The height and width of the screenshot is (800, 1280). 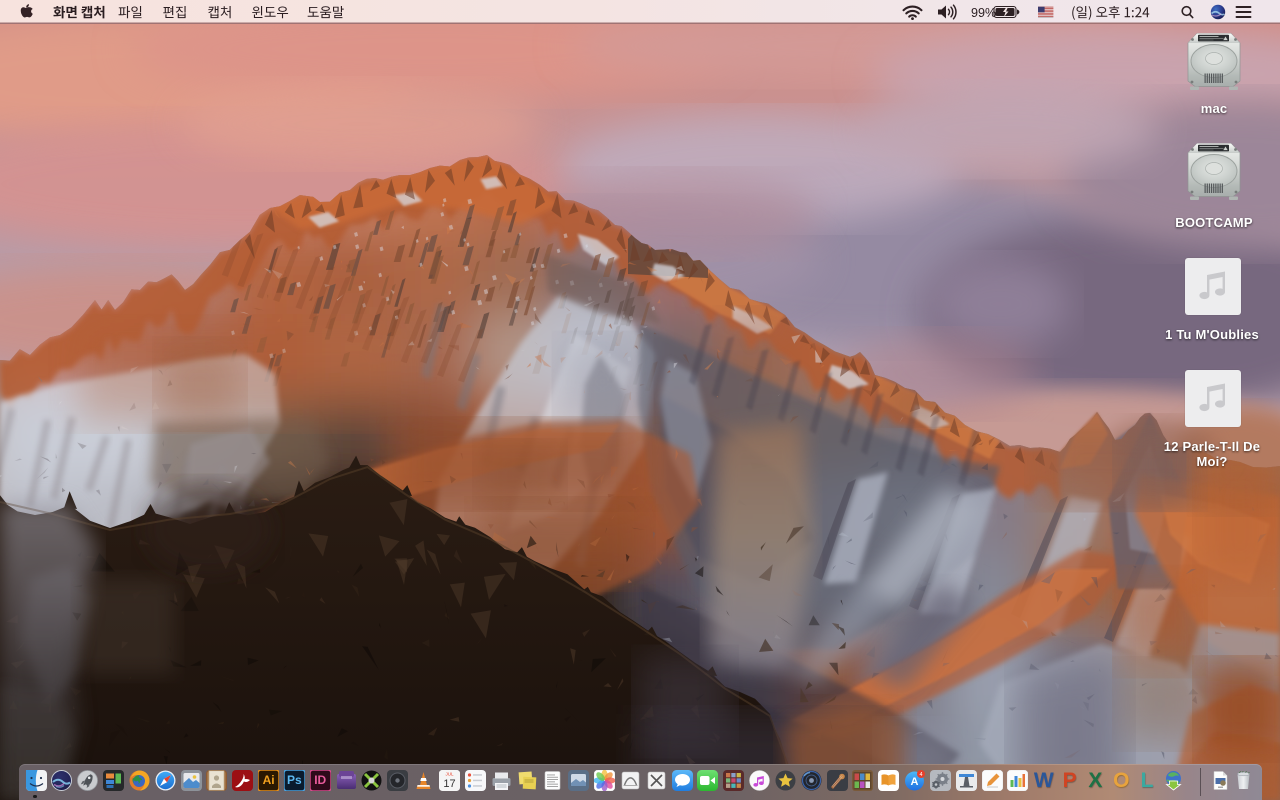 I want to click on svg-text: 17, so click(x=449, y=784).